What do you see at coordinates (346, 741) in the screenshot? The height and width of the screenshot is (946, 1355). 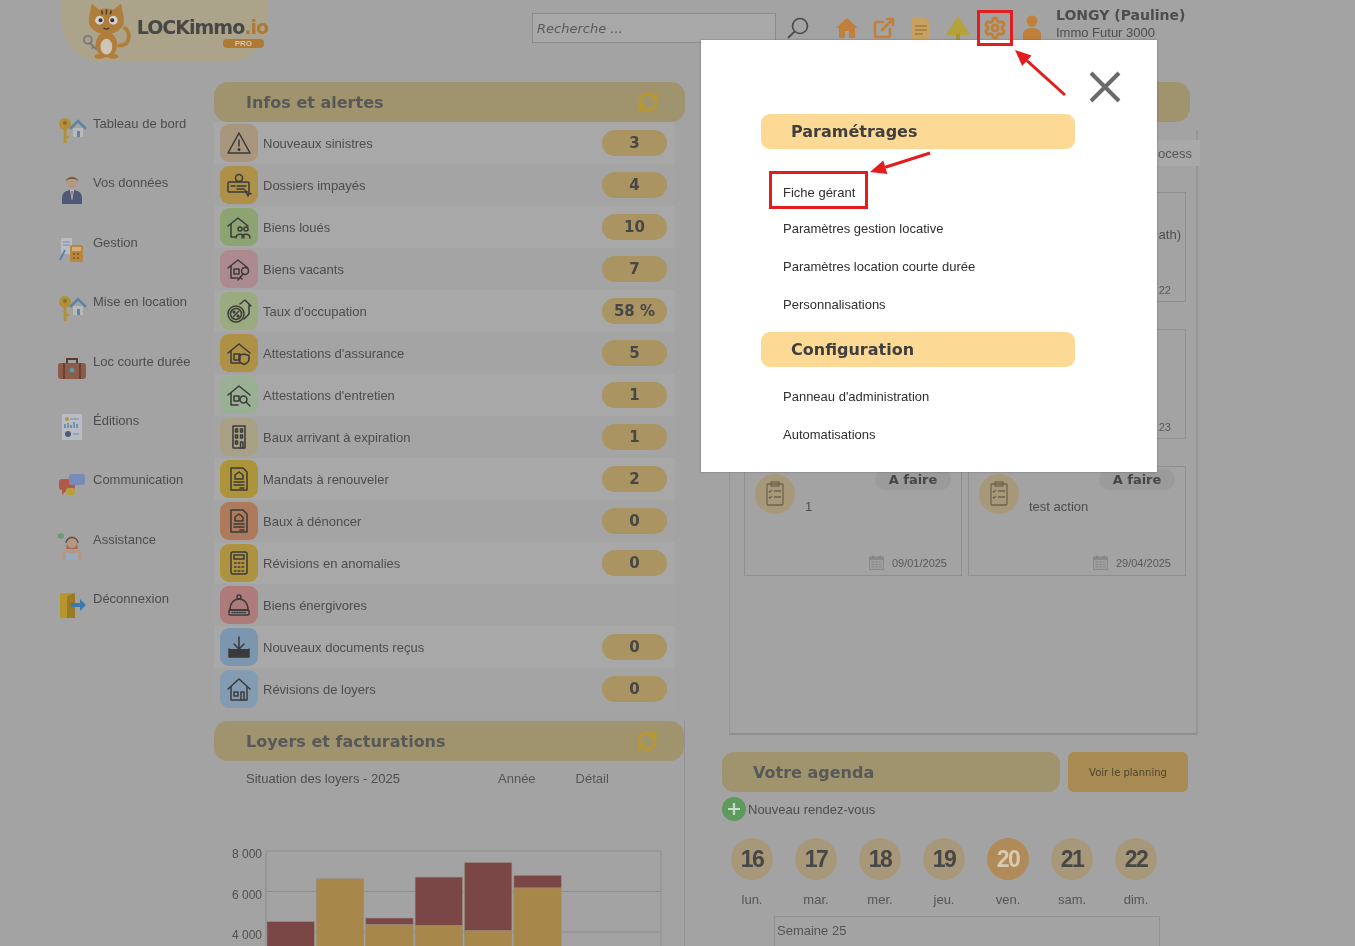 I see `panel-title: Loyers et facturations` at bounding box center [346, 741].